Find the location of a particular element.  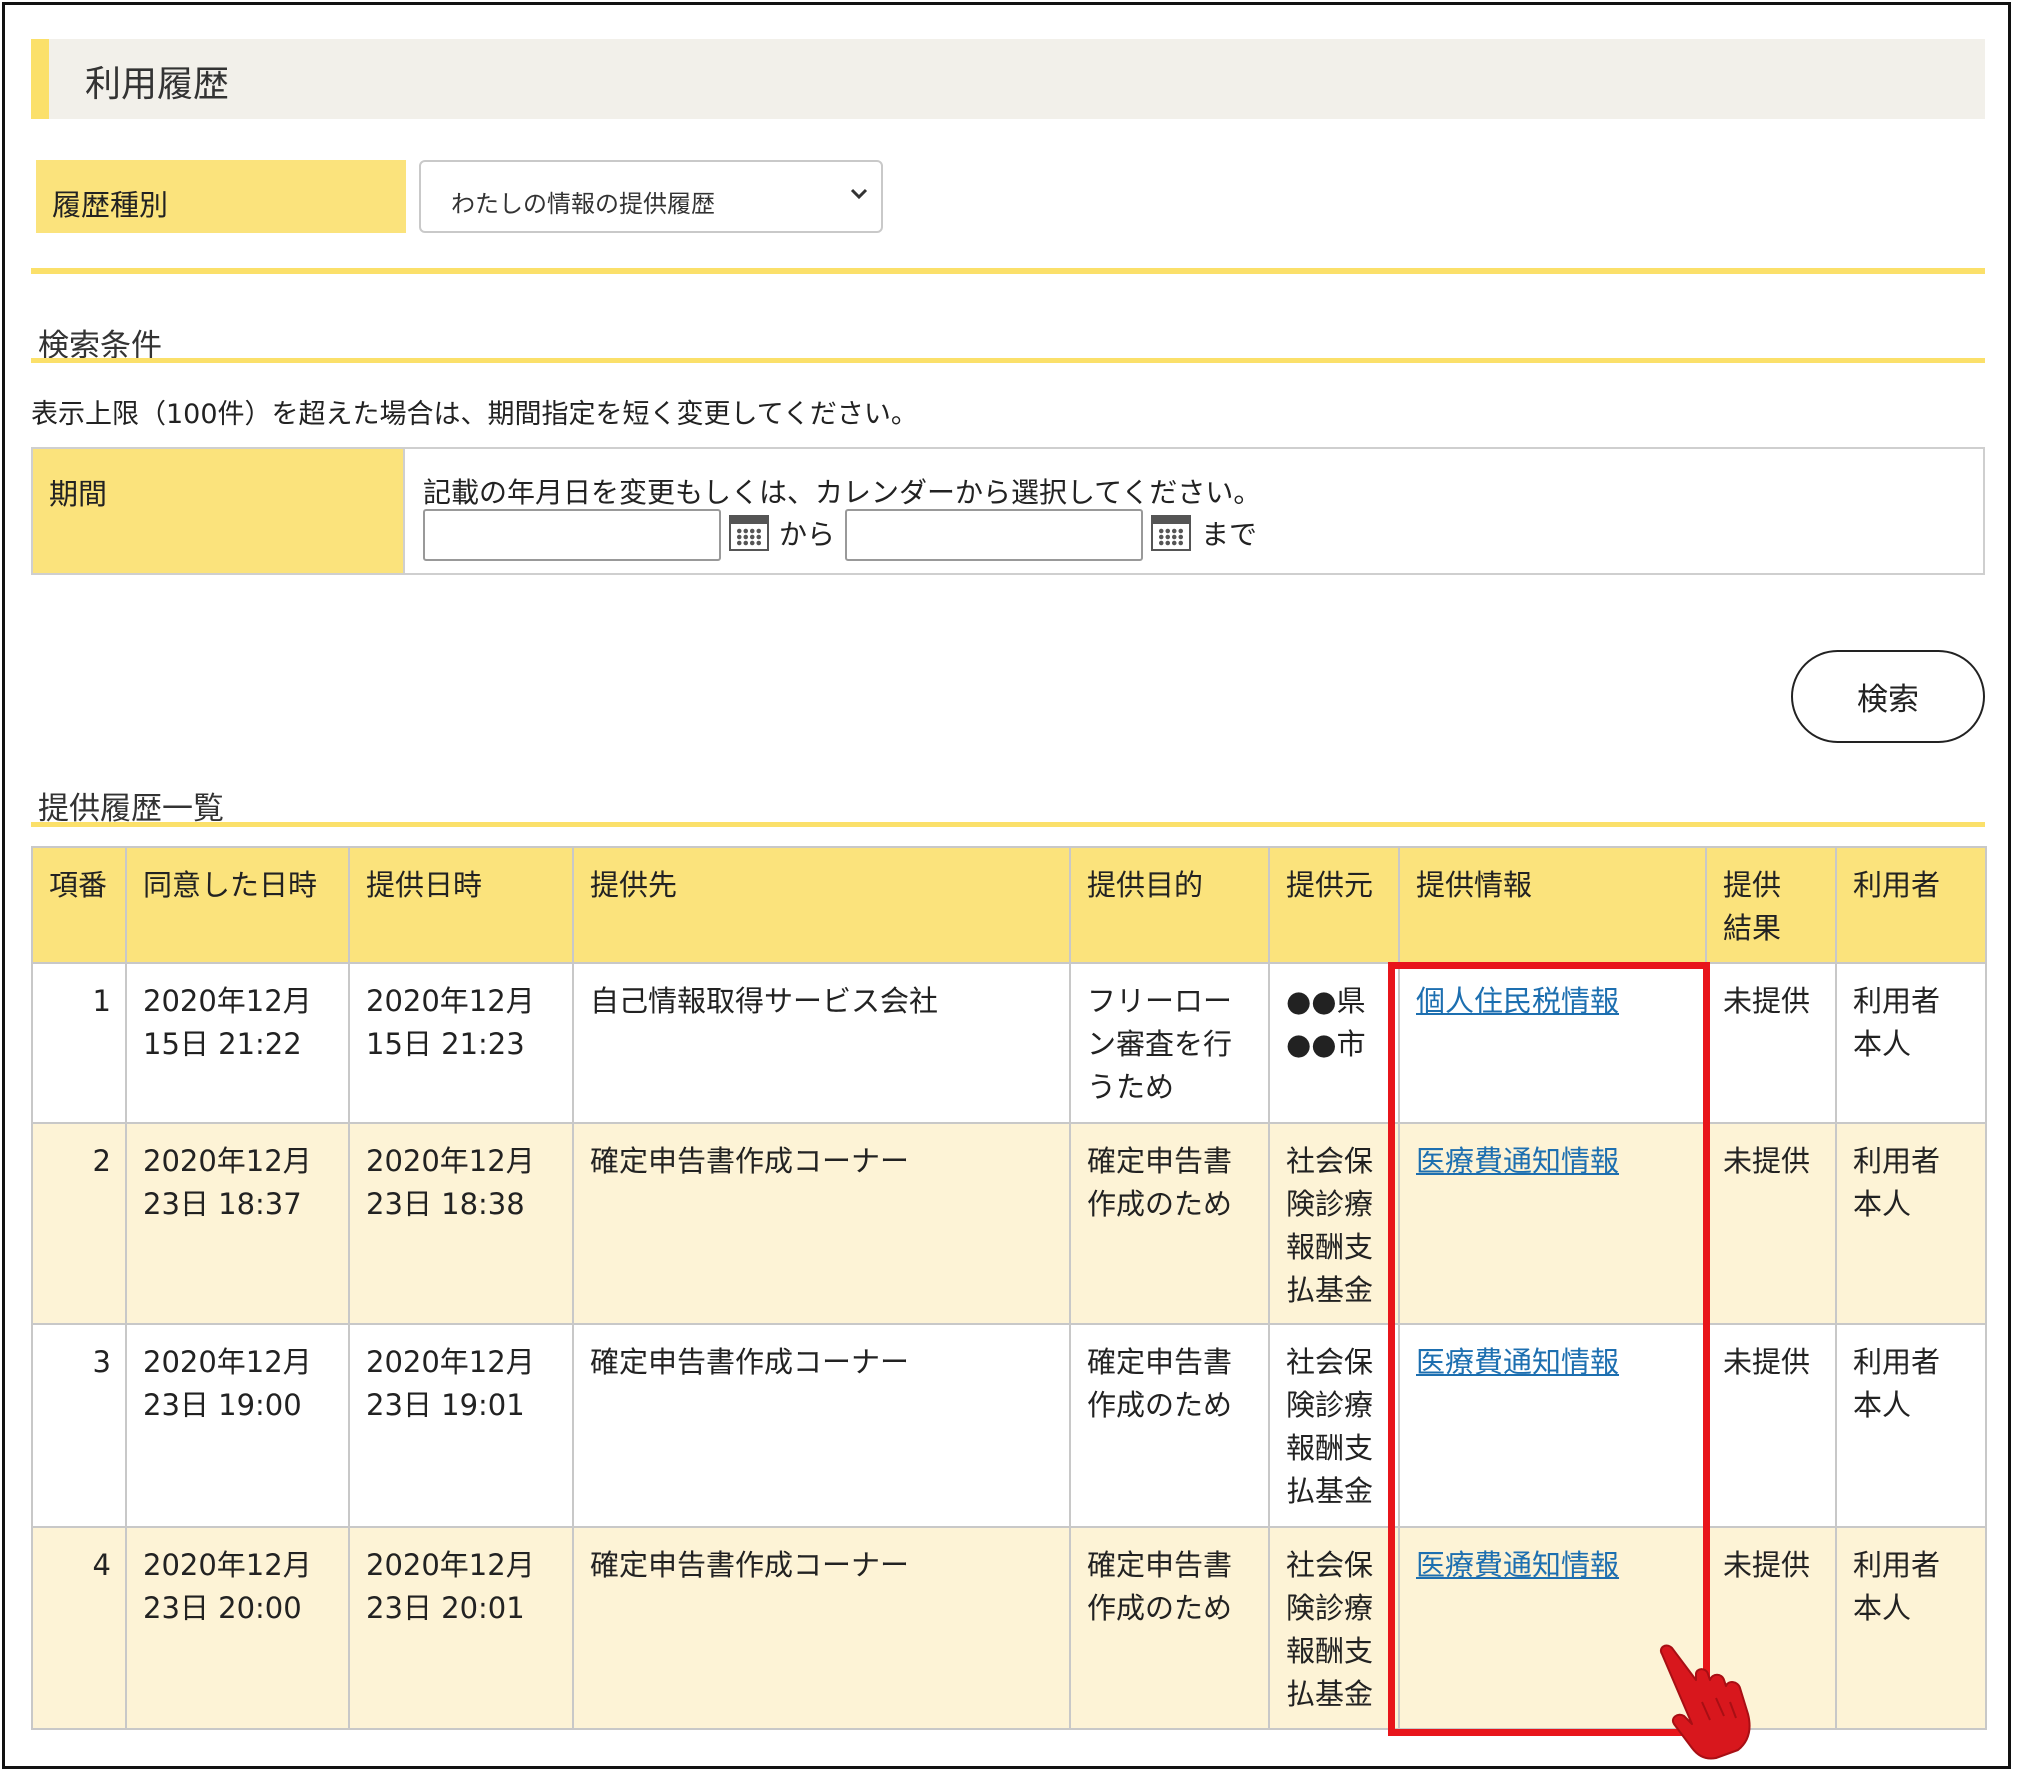

provided-info-link: 個人住民税情報 is located at coordinates (1517, 1001).